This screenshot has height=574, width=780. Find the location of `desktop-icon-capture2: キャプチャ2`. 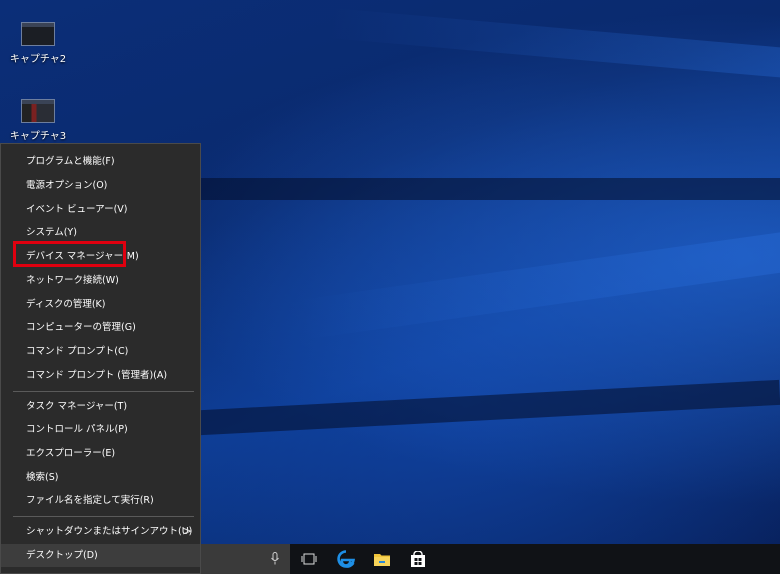

desktop-icon-capture2: キャプチャ2 is located at coordinates (38, 43).